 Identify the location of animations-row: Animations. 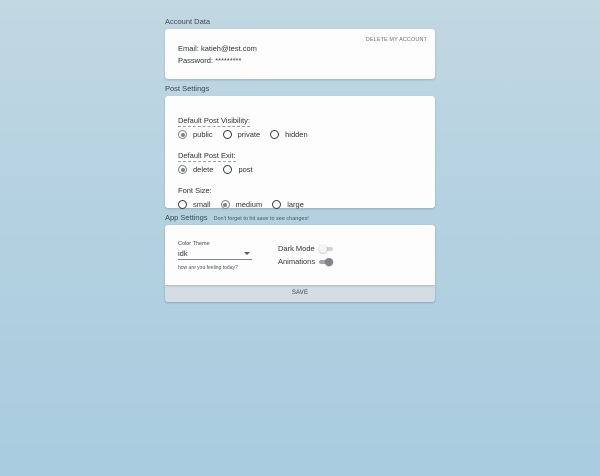
(306, 261).